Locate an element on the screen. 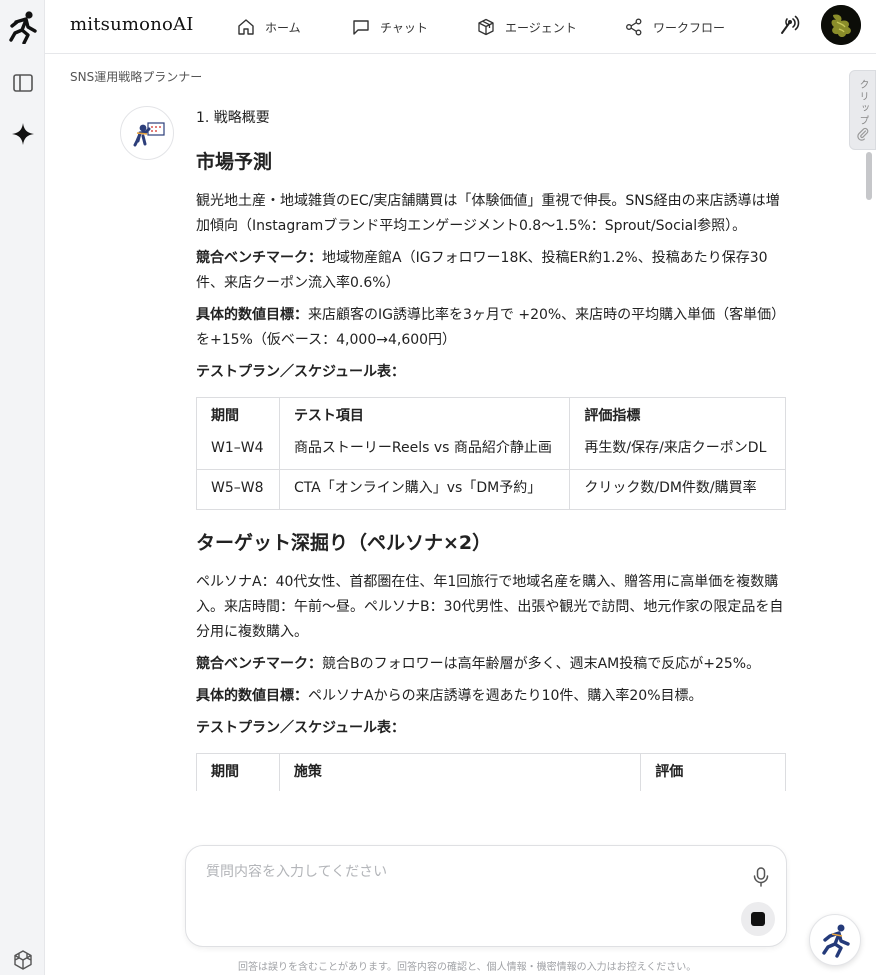 This screenshot has height=975, width=876. floating-assistant-button is located at coordinates (835, 940).